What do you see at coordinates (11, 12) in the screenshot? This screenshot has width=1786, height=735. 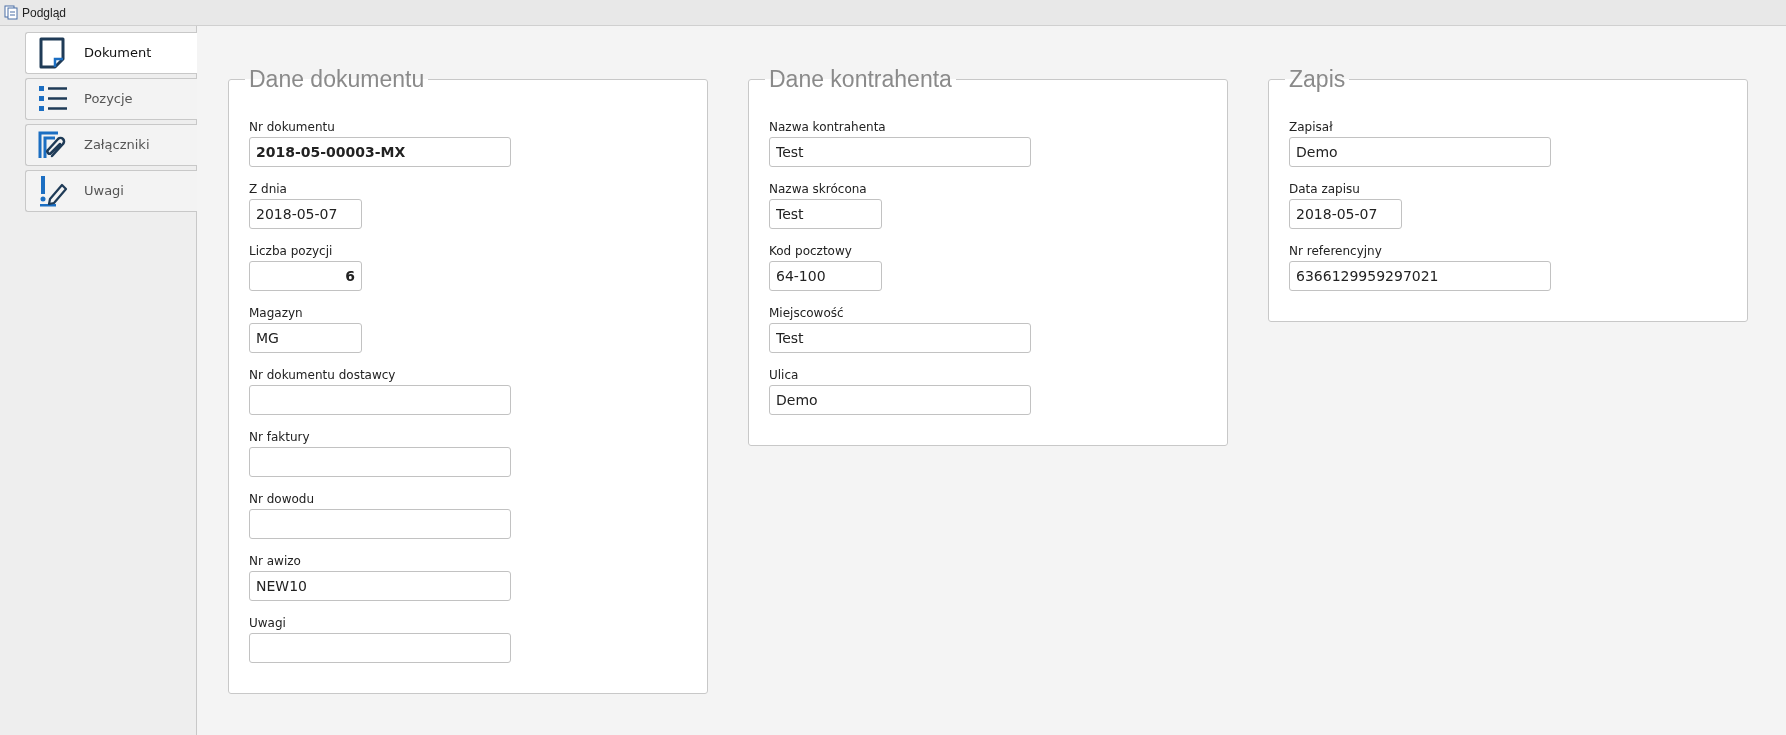 I see `document-copy-icon` at bounding box center [11, 12].